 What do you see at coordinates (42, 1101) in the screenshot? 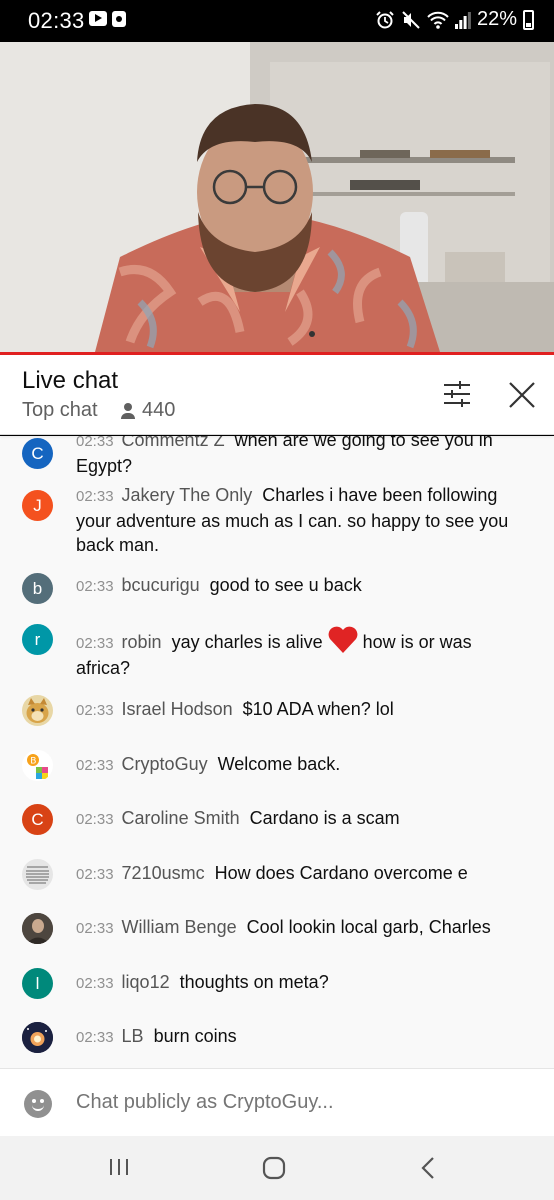
I see `emoji-face-icon-eye` at bounding box center [42, 1101].